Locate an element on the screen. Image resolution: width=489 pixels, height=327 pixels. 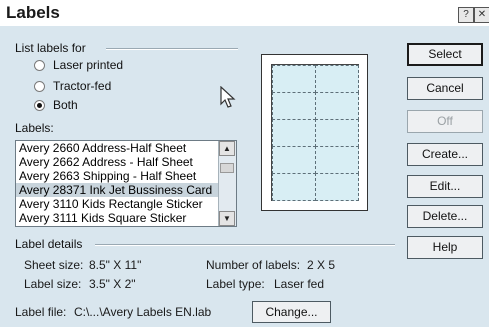
radio-both: Both is located at coordinates (56, 105).